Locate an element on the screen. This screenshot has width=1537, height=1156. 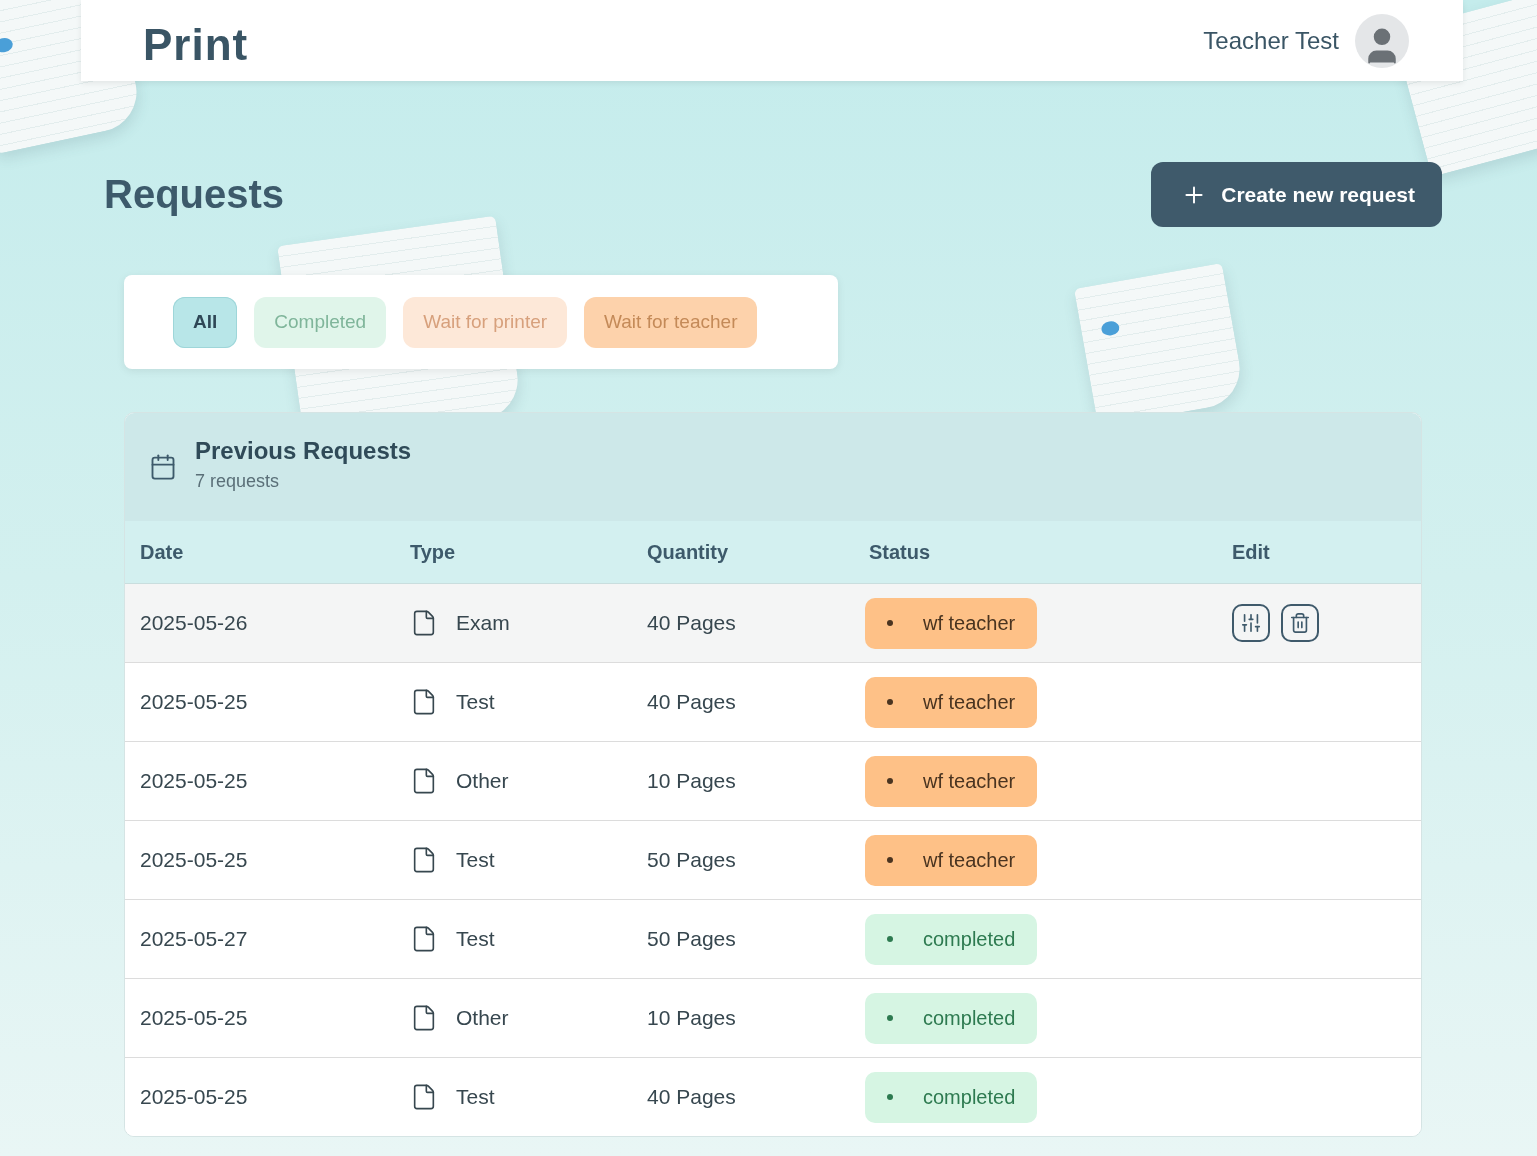
logo: Print is located at coordinates (196, 44).